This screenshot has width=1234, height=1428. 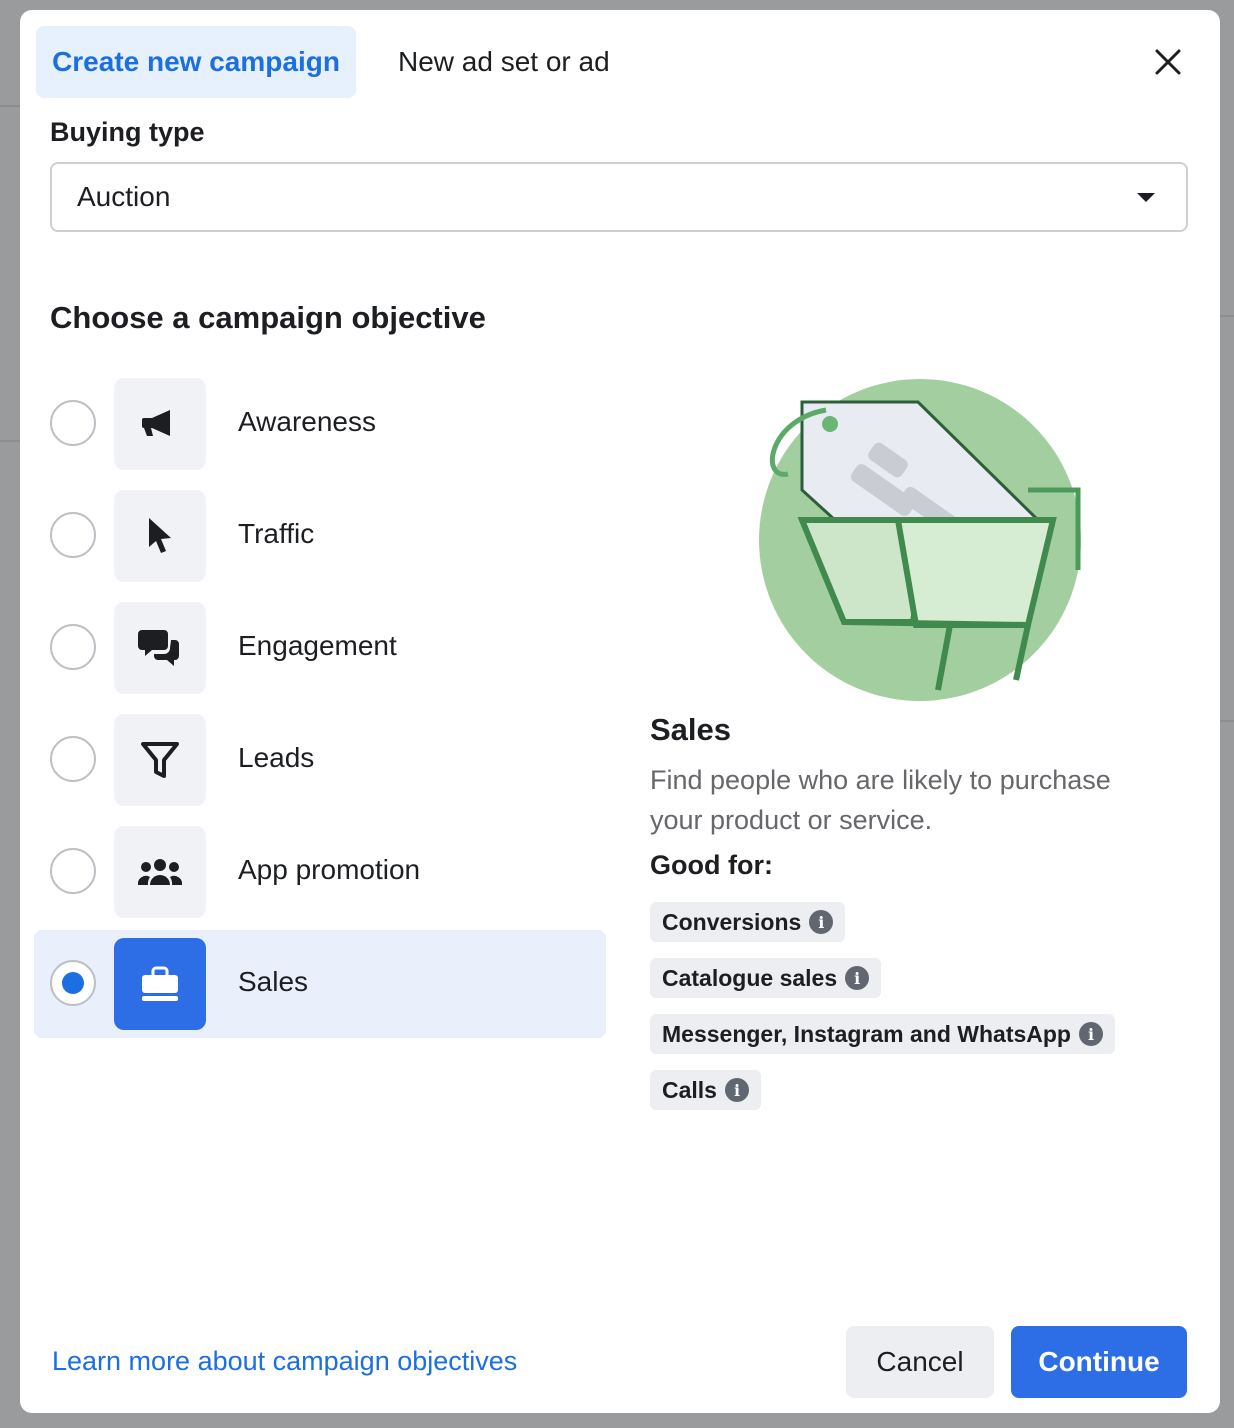 I want to click on chip-label: Calls, so click(x=689, y=1089).